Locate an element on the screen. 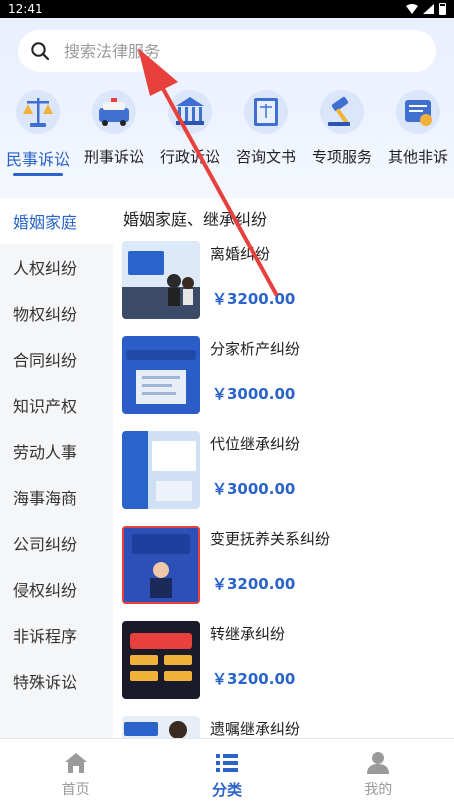 The image size is (454, 807). category-label: 刑事诉讼 is located at coordinates (113, 157).